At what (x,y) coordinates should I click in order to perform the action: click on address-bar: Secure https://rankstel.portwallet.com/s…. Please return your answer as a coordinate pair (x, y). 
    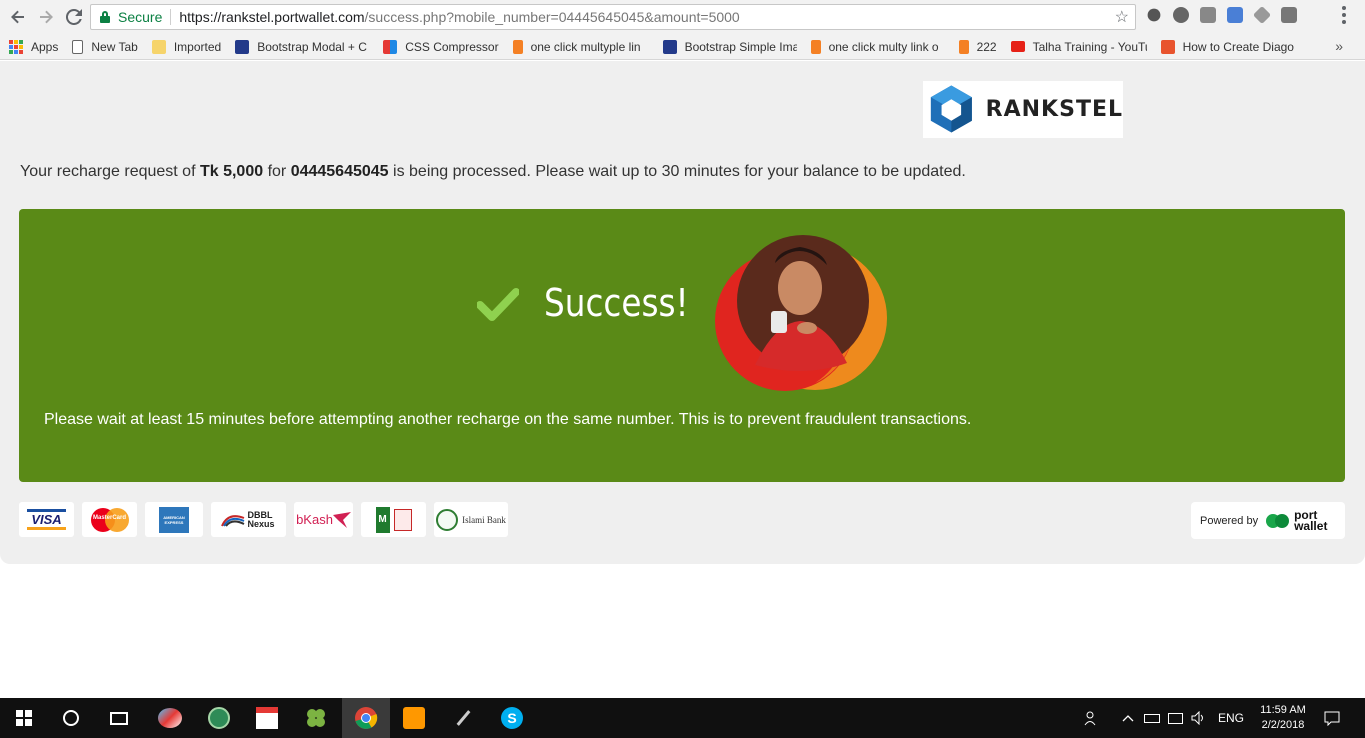
    Looking at the image, I should click on (613, 17).